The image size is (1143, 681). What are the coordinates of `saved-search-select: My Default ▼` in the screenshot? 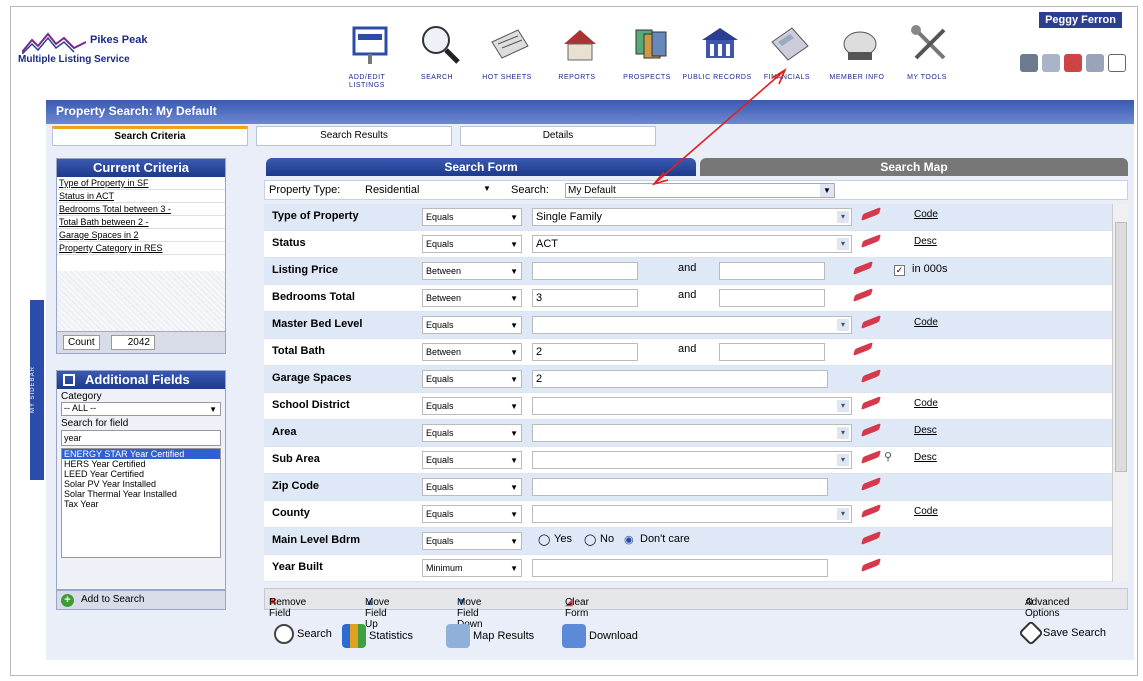 It's located at (700, 190).